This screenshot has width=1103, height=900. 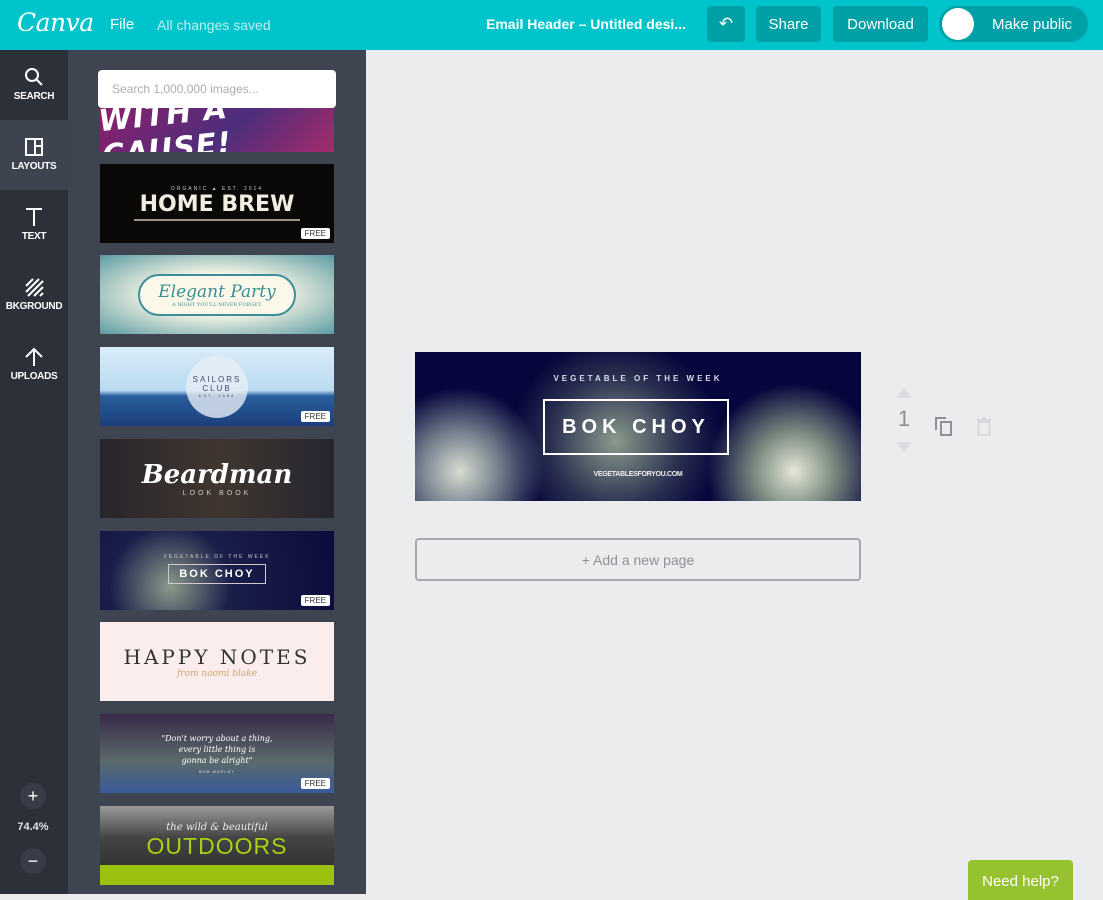 I want to click on layout-subtitle: EST. 1984, so click(x=217, y=395).